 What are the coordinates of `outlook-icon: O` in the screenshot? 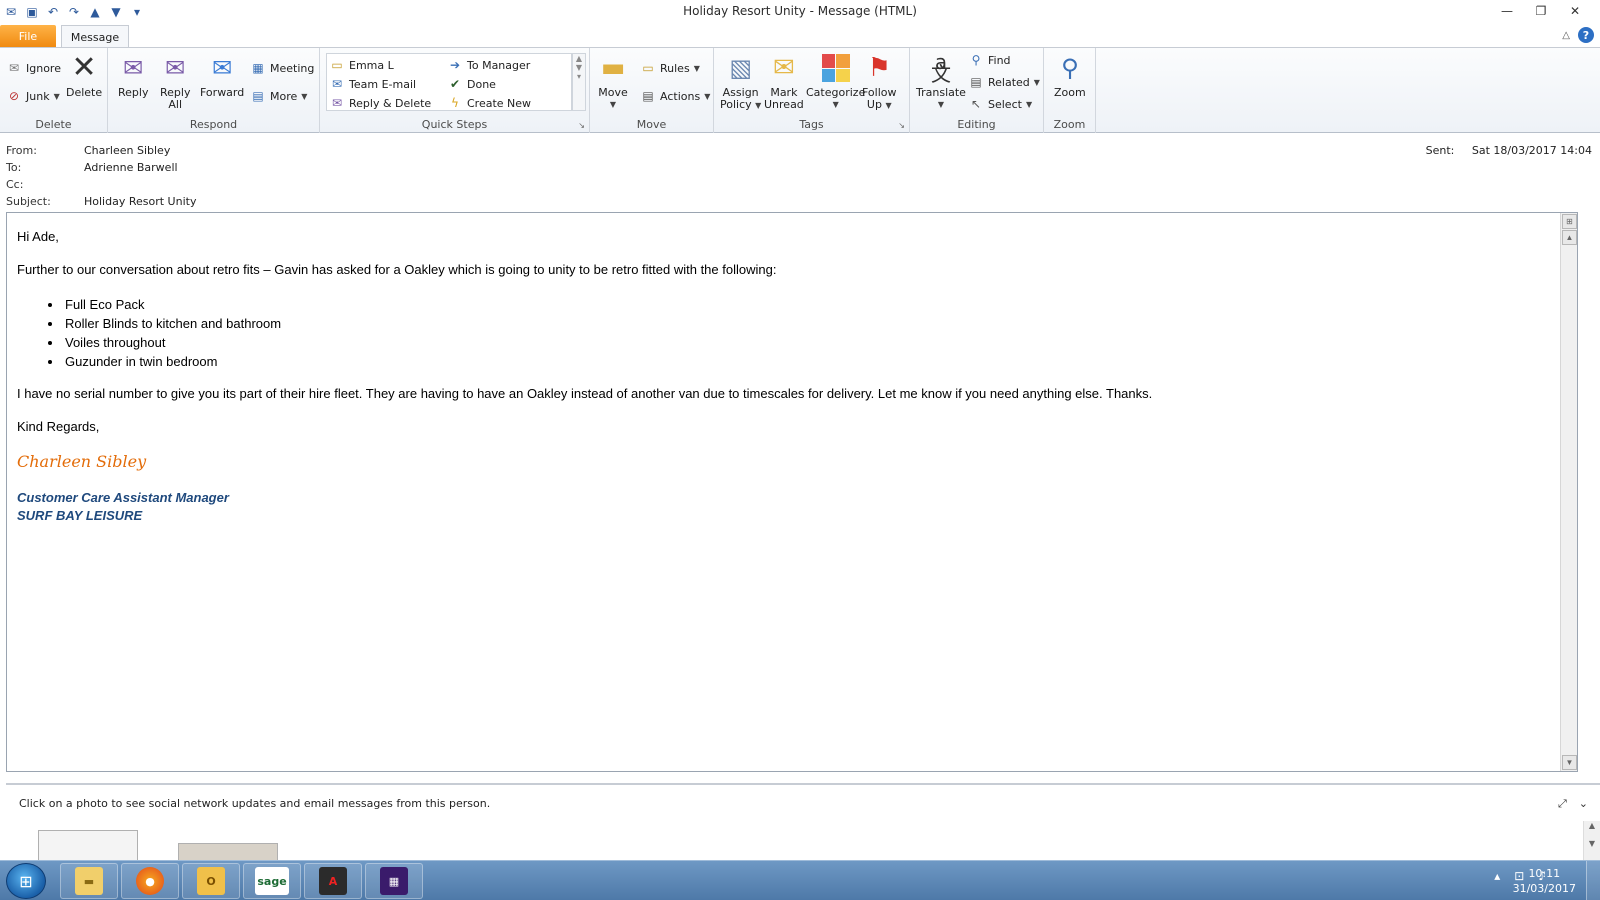 It's located at (211, 881).